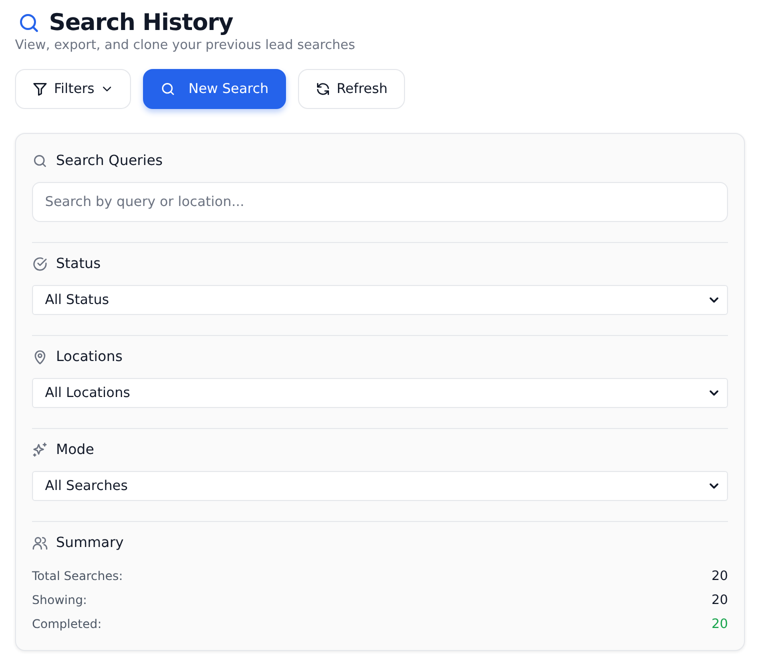  Describe the element at coordinates (322, 89) in the screenshot. I see `refresh-icon` at that location.